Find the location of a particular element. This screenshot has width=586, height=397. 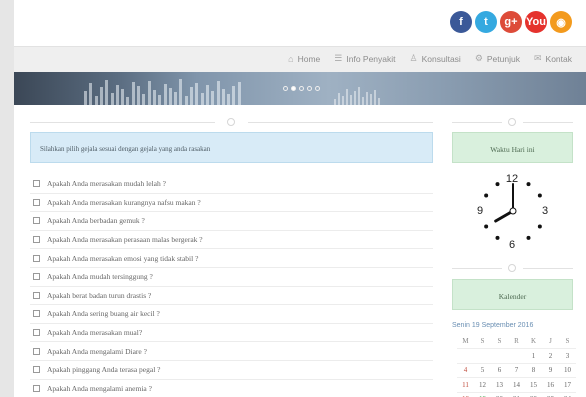

list-icon: ☰ is located at coordinates (338, 58).